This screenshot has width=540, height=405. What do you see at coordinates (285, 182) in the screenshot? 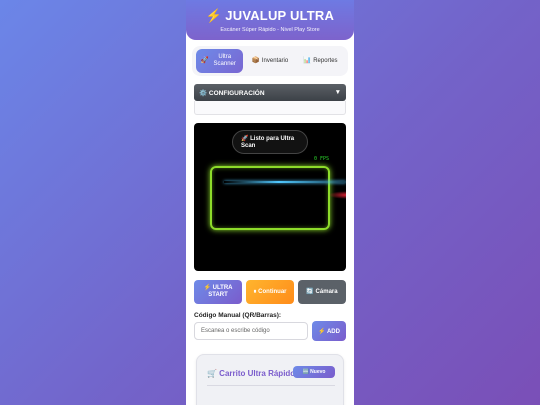
I see `scan-line` at bounding box center [285, 182].